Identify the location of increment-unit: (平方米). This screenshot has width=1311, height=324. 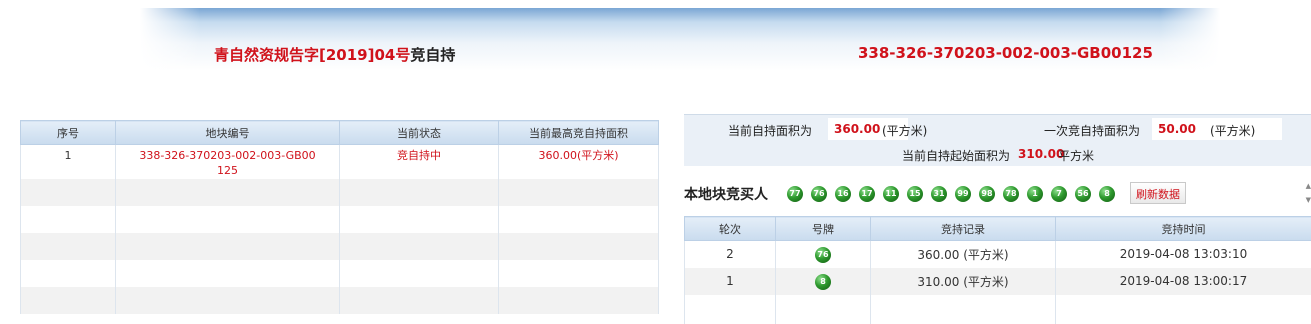
(1233, 131).